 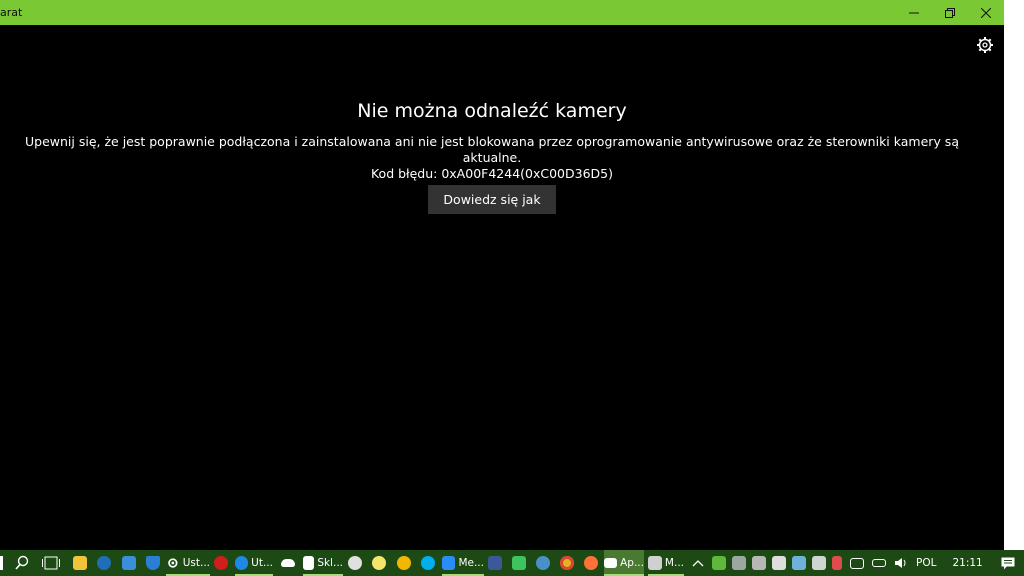 What do you see at coordinates (492, 199) in the screenshot?
I see `learn-how-button: Dowiedz się jak` at bounding box center [492, 199].